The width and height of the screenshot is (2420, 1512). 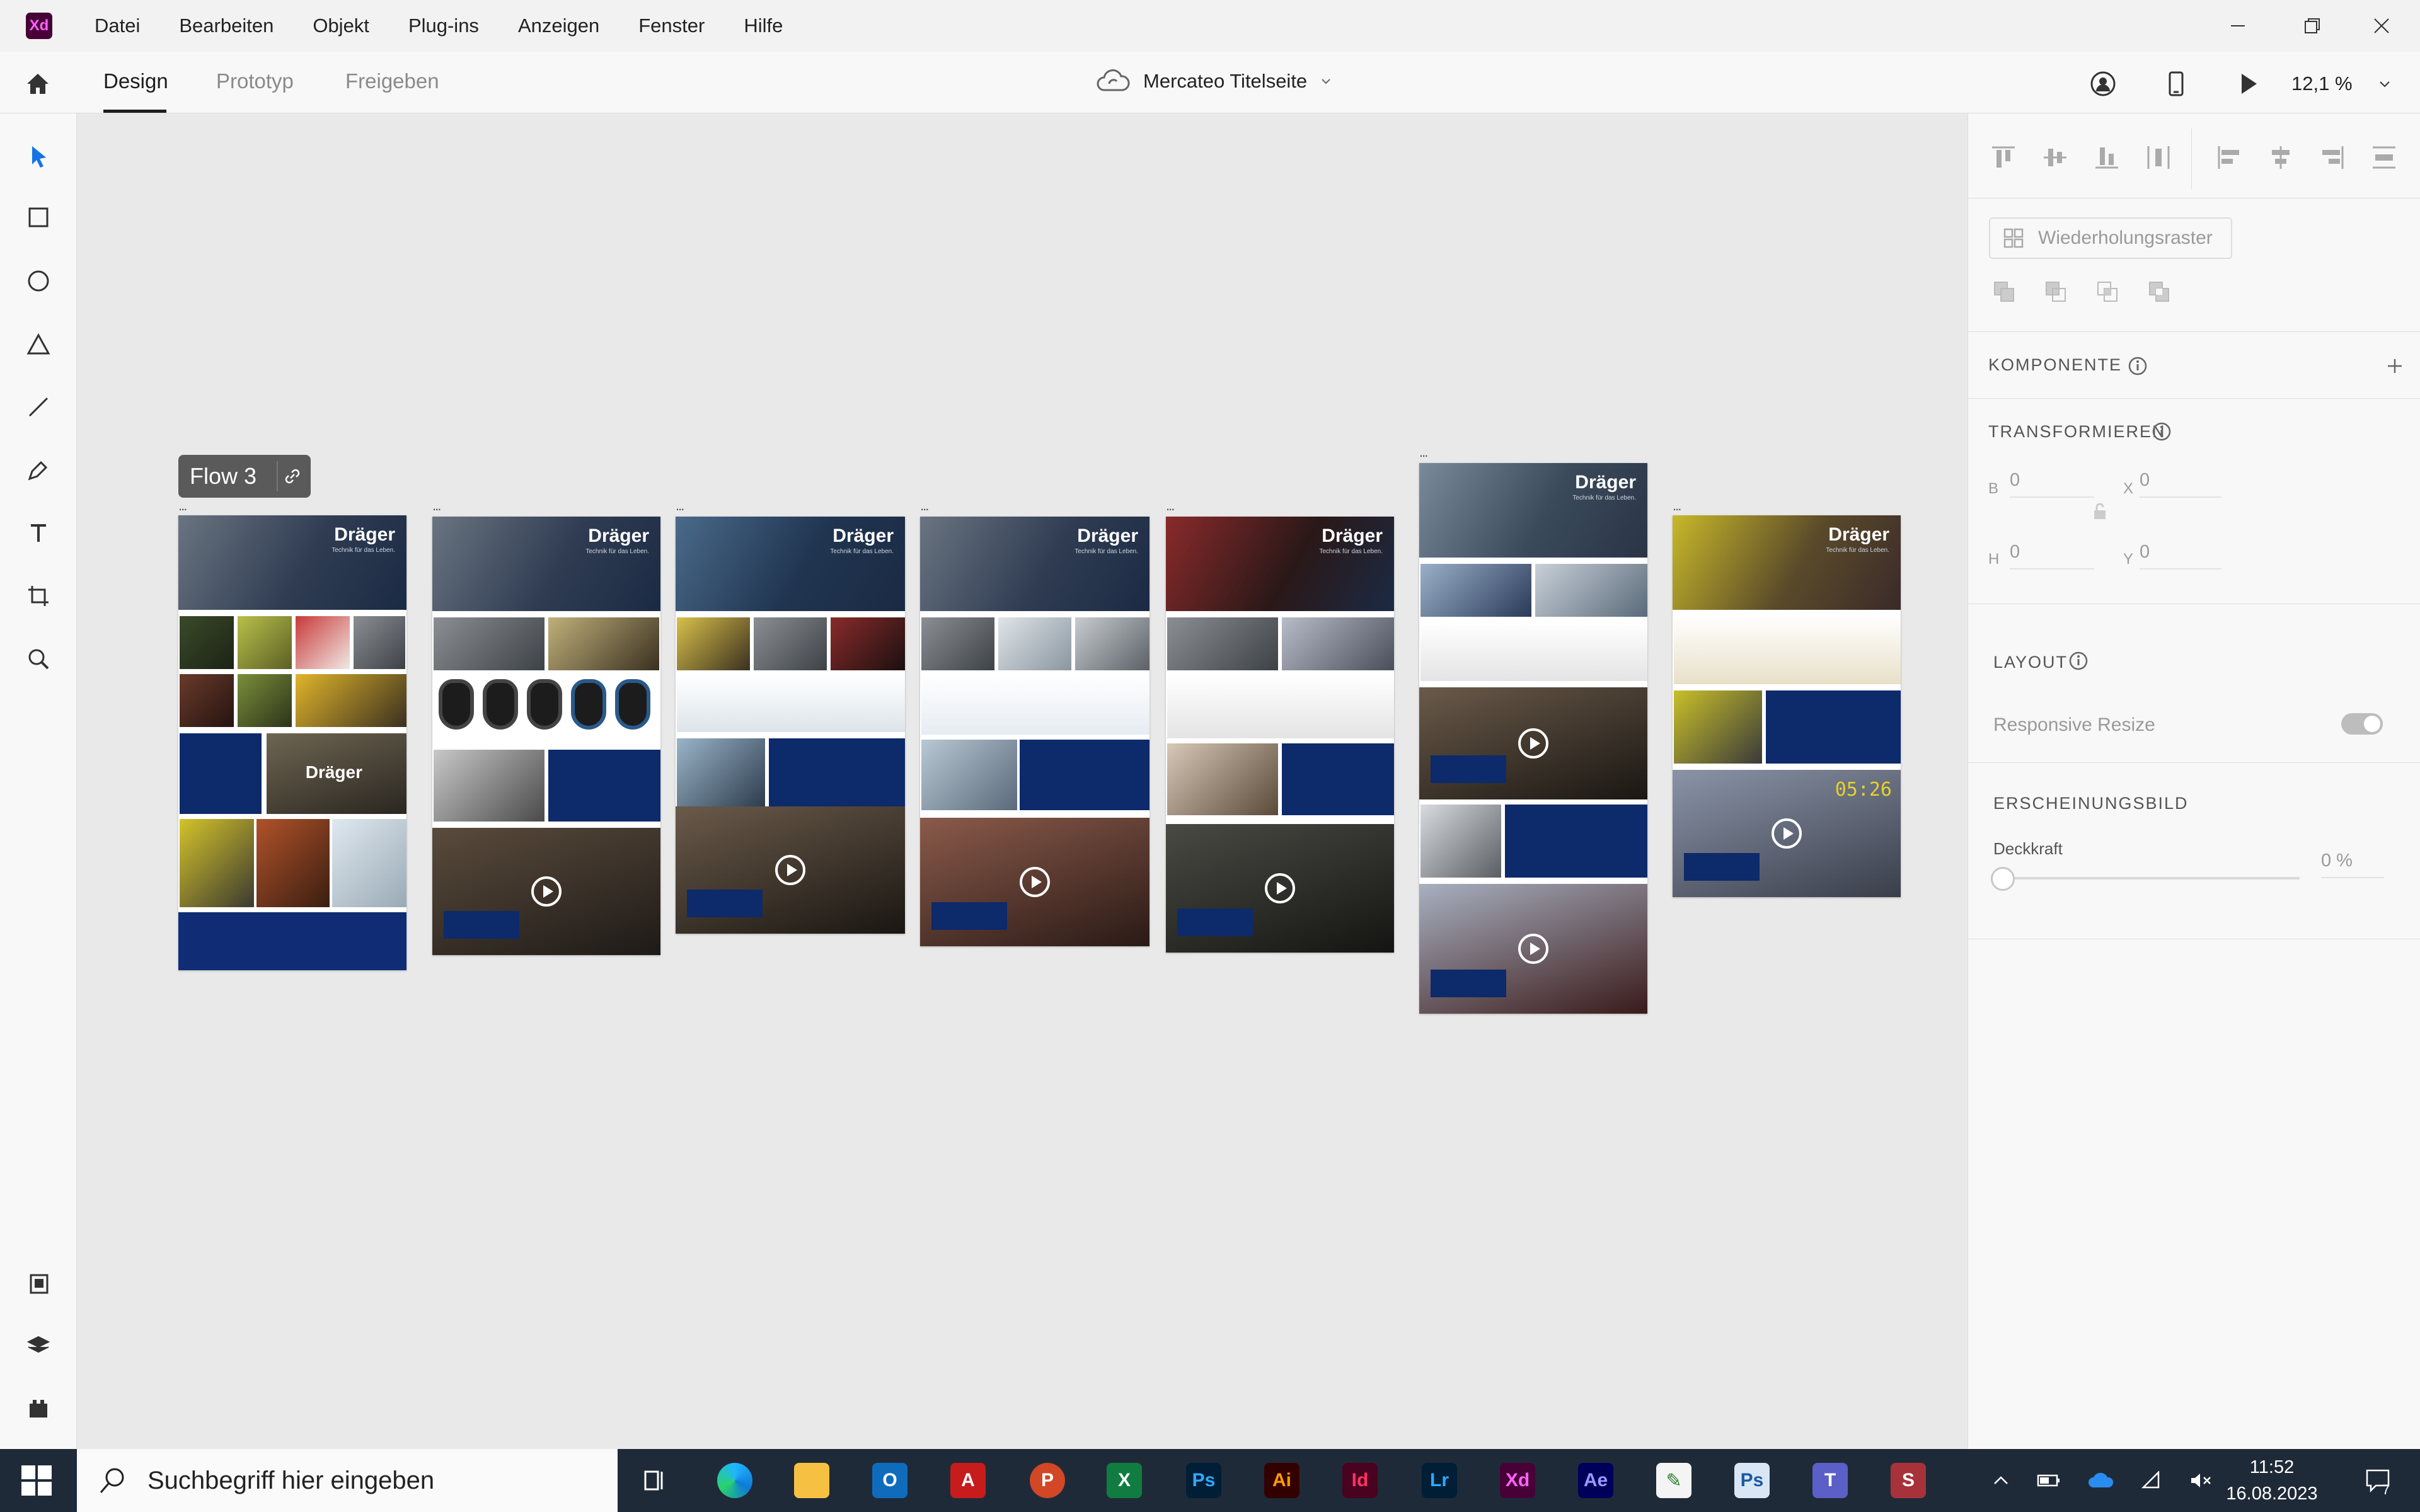 What do you see at coordinates (39, 470) in the screenshot?
I see `pen-tool` at bounding box center [39, 470].